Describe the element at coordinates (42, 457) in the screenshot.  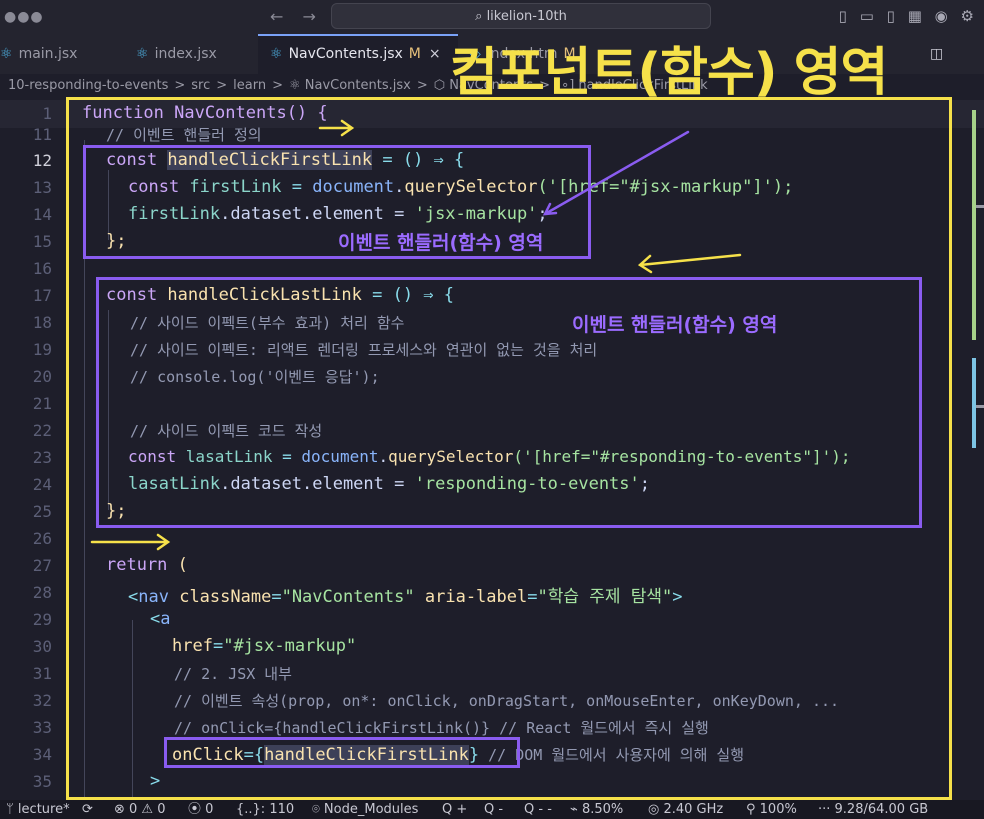
I see `line-number: 23` at that location.